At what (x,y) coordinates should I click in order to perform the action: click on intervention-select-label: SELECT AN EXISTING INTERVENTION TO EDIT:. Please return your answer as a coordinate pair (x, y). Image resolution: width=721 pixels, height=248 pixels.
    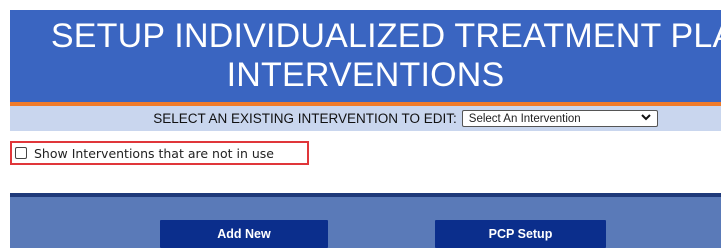
    Looking at the image, I should click on (305, 118).